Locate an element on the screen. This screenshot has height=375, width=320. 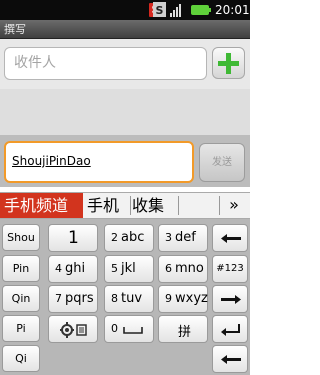
signal-icon is located at coordinates (175, 10).